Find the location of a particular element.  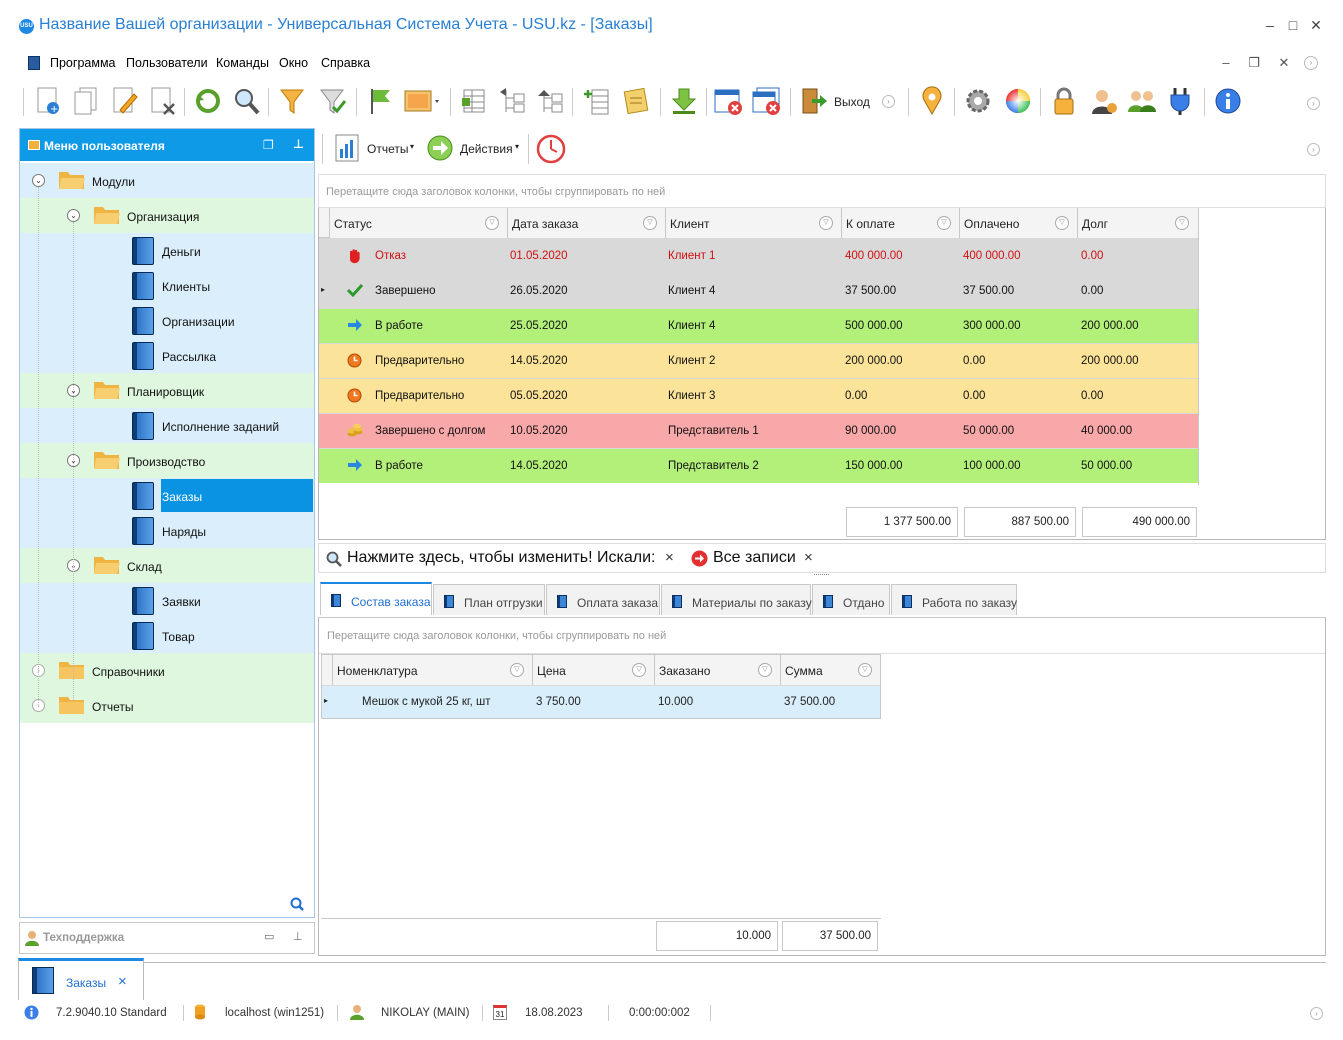

exit-label: Выход is located at coordinates (852, 102).